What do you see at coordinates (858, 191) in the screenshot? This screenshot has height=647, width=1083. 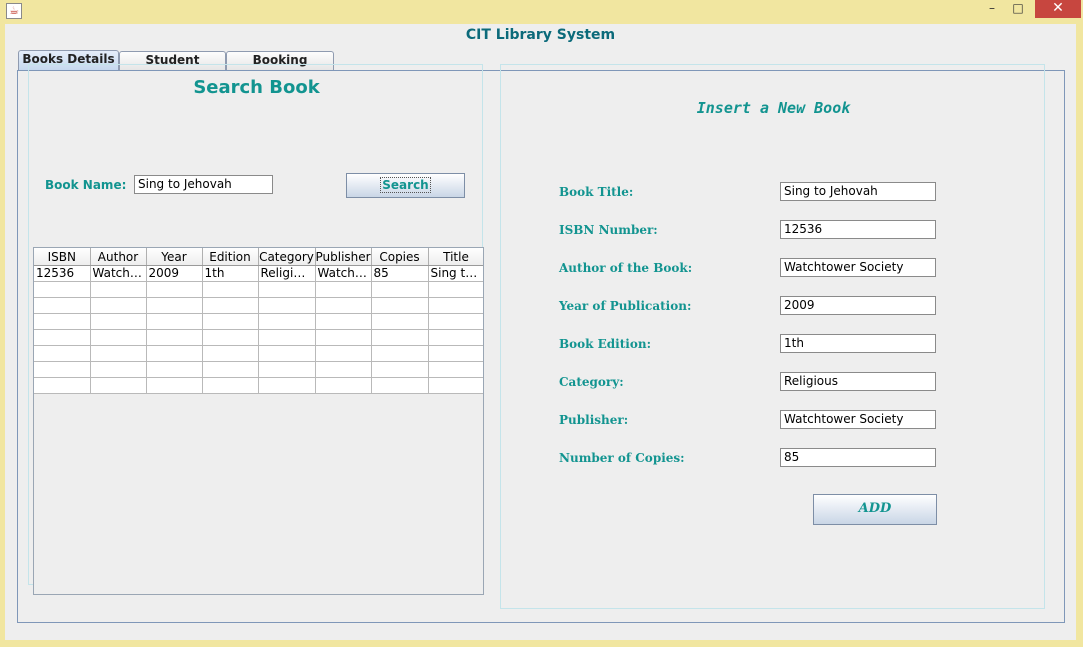 I see `book-title-input: Sing to Jehovah` at bounding box center [858, 191].